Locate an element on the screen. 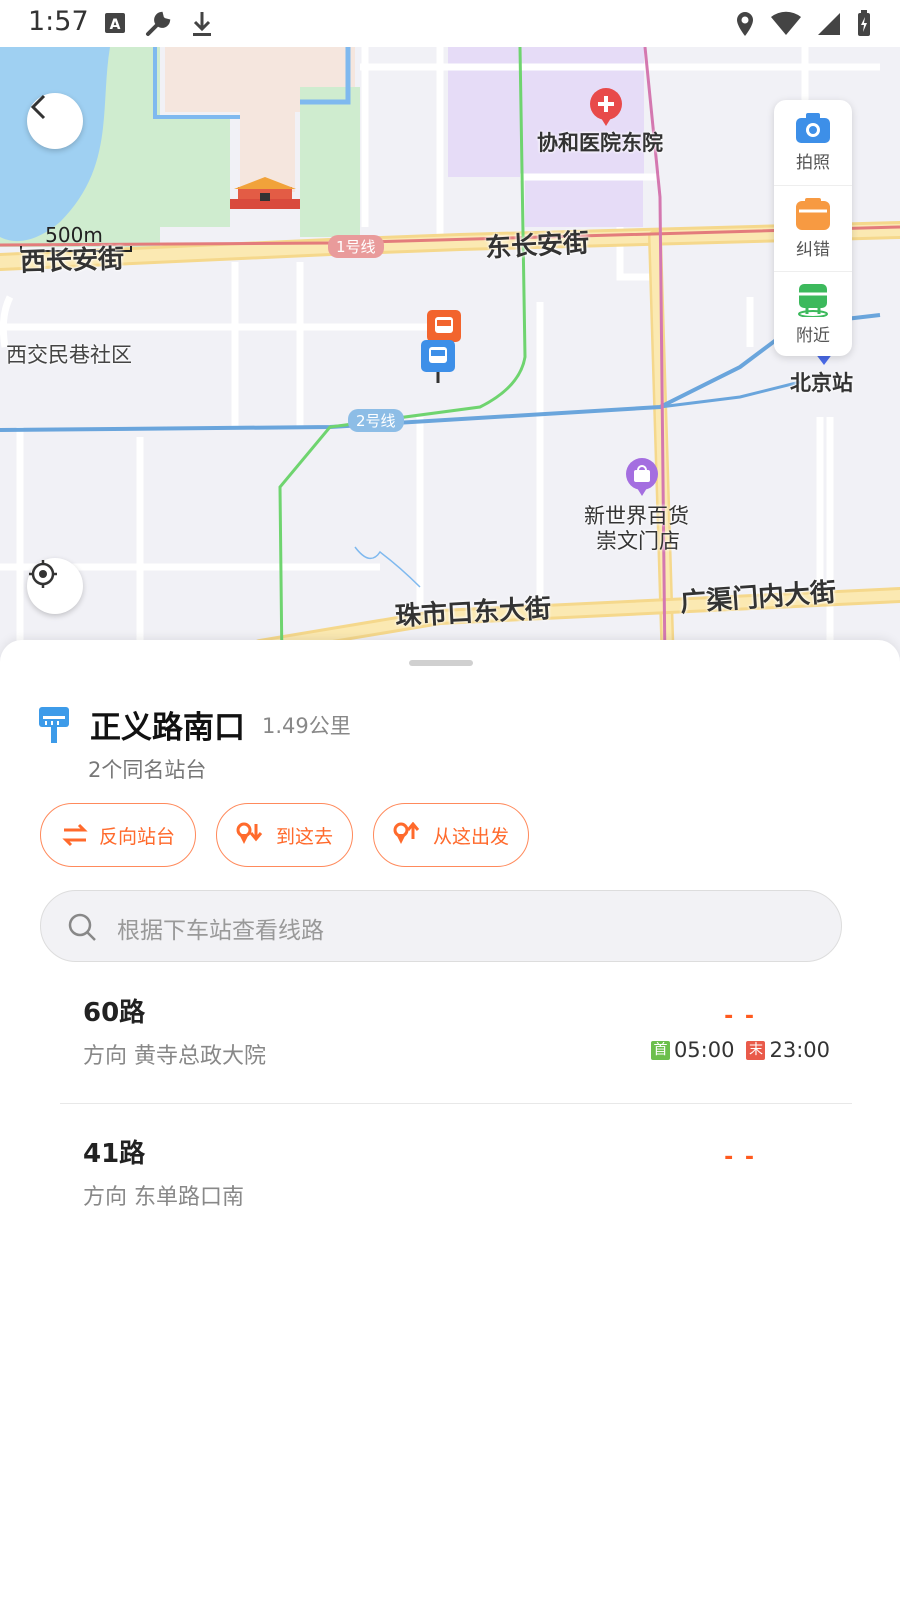 The width and height of the screenshot is (900, 1600). map-label-beijing-station: 北京站 is located at coordinates (821, 383).